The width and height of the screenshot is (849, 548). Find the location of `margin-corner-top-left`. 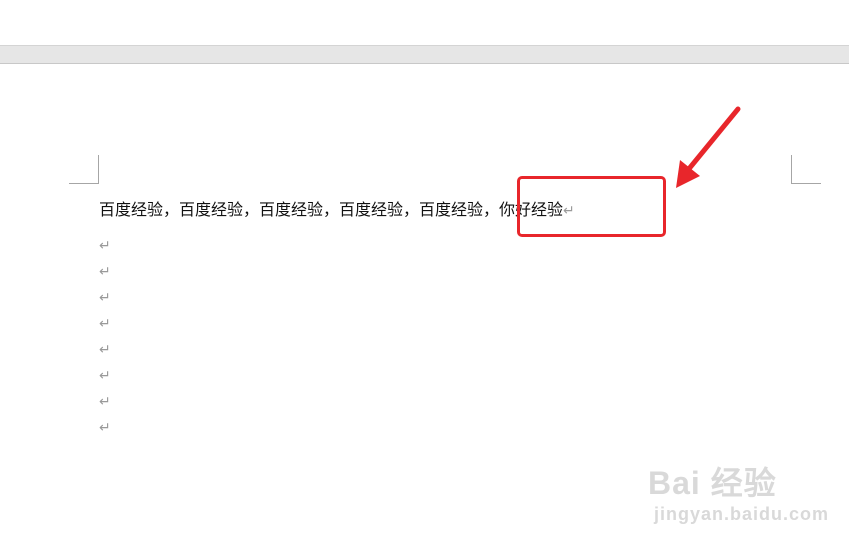

margin-corner-top-left is located at coordinates (84, 169).